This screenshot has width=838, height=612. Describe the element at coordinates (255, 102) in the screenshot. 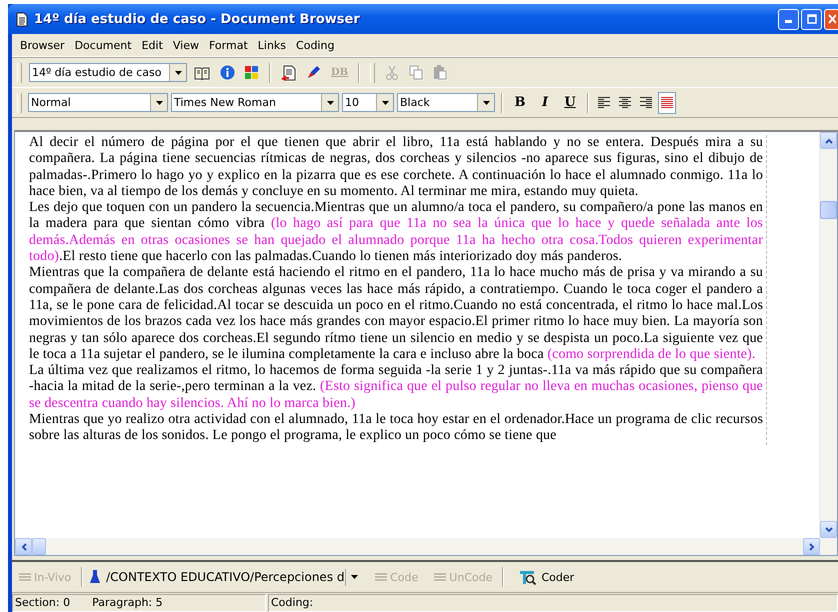

I see `font-dropdown: Times New Roman` at that location.